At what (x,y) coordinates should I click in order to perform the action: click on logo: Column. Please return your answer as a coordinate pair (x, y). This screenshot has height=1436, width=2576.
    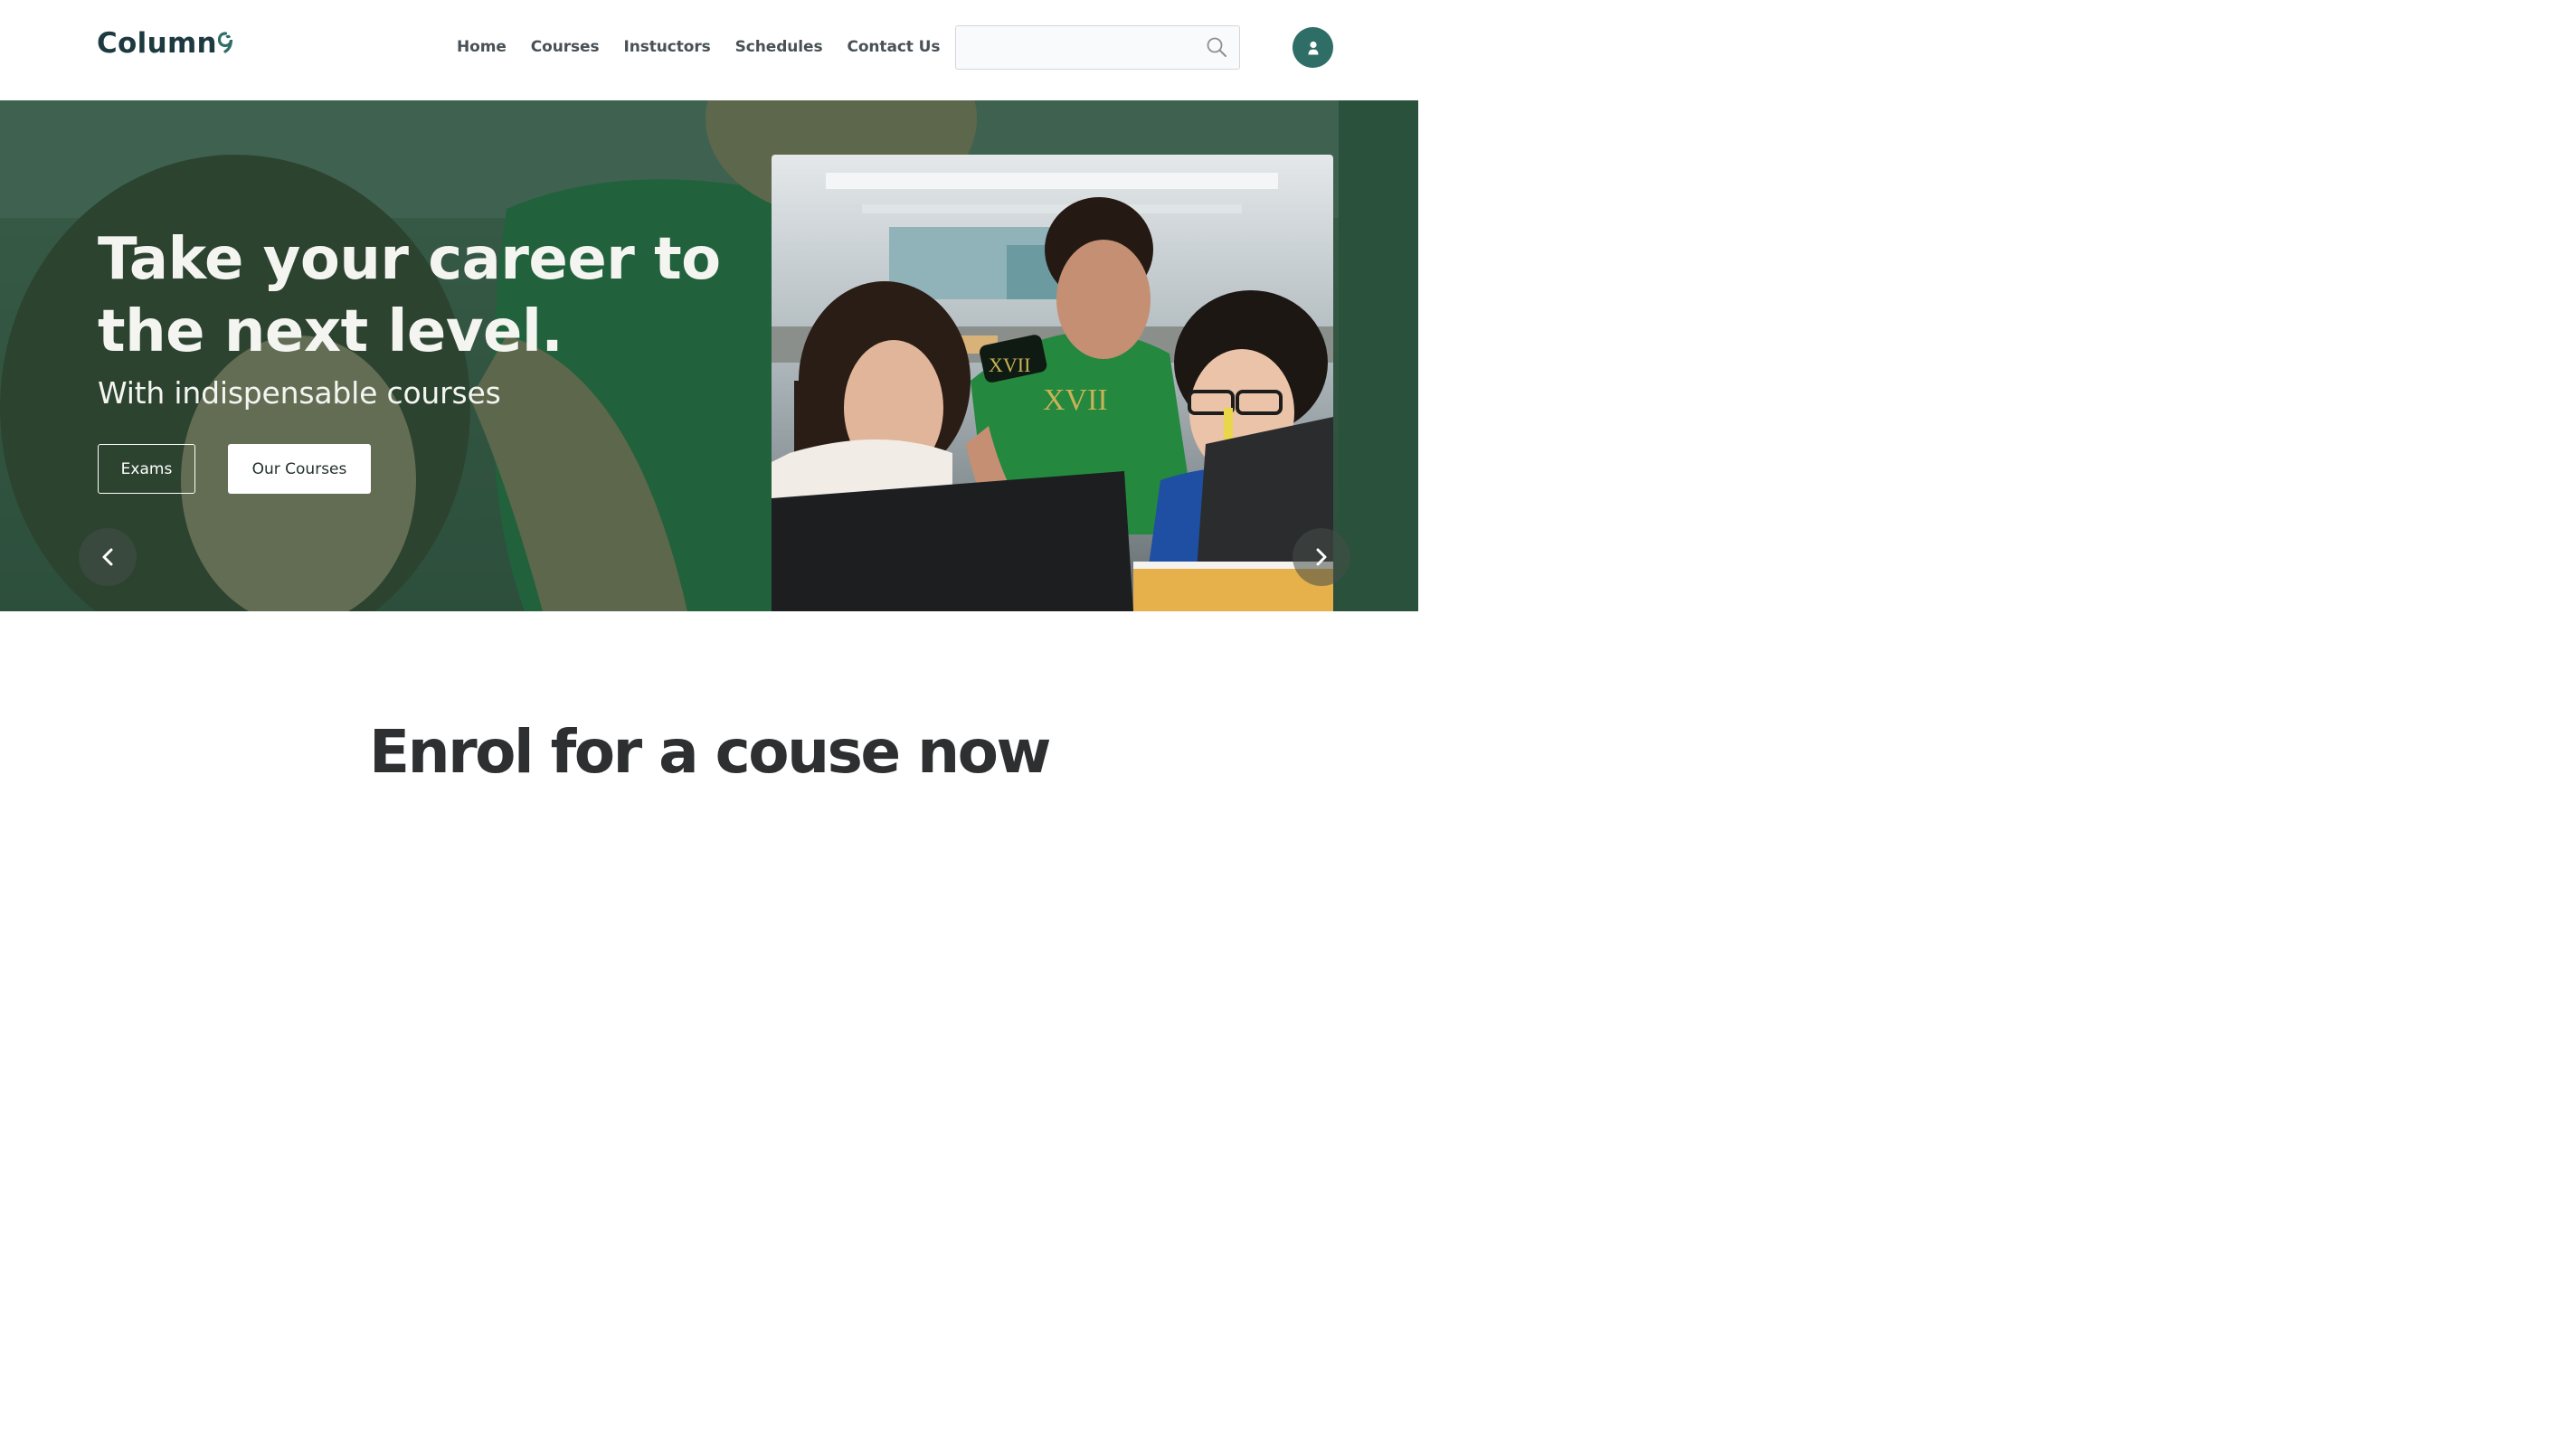
    Looking at the image, I should click on (165, 43).